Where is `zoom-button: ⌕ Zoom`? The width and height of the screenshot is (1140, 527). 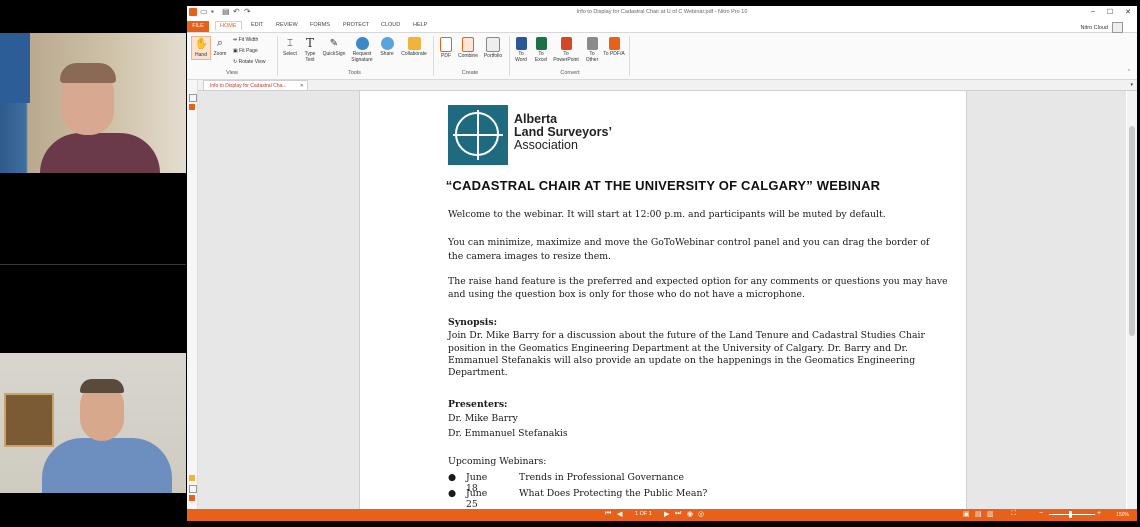
zoom-button: ⌕ Zoom is located at coordinates (220, 47).